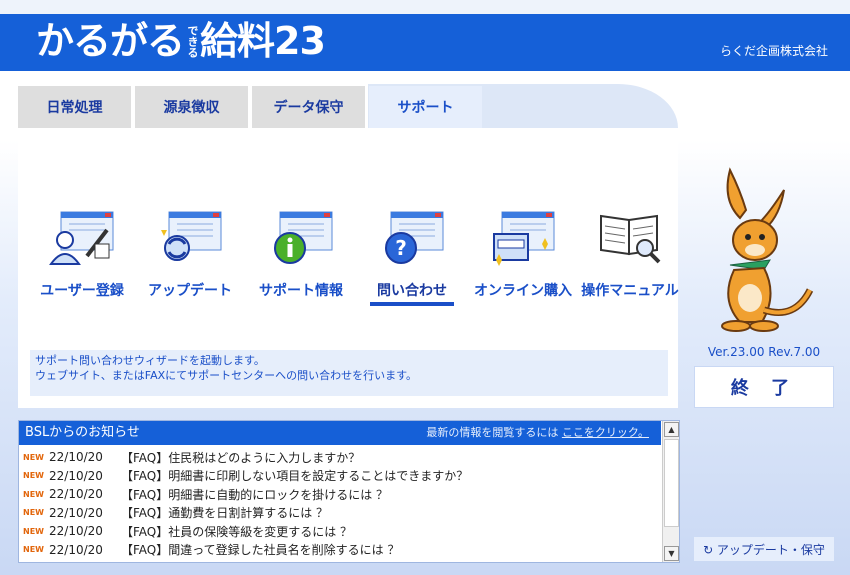  I want to click on news-title: BSLからのお知らせ, so click(82, 432).